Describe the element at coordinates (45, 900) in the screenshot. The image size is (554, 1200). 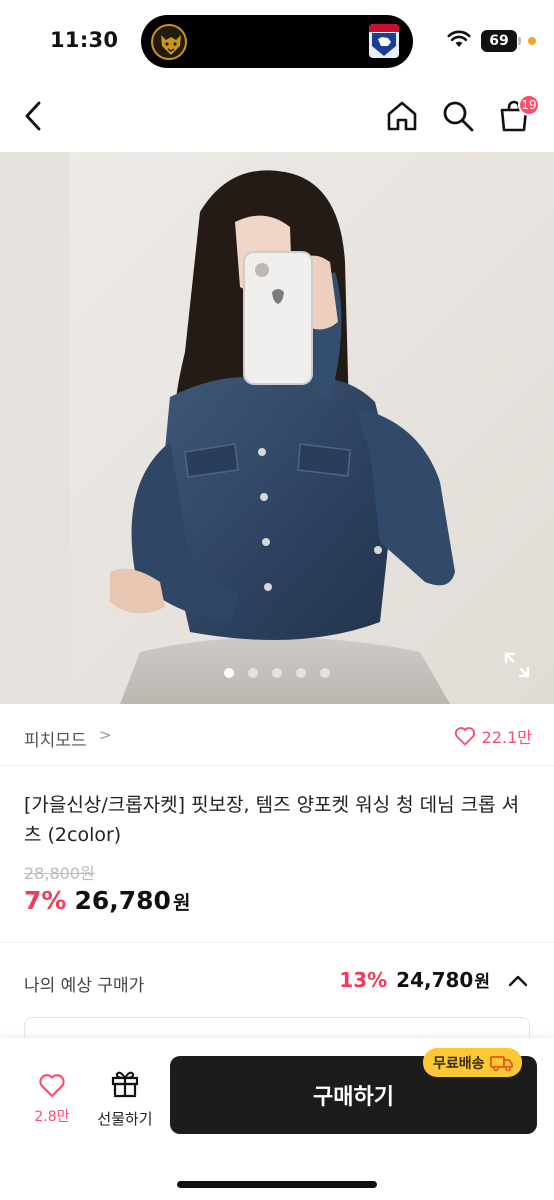
I see `discount-rate: 7%` at that location.